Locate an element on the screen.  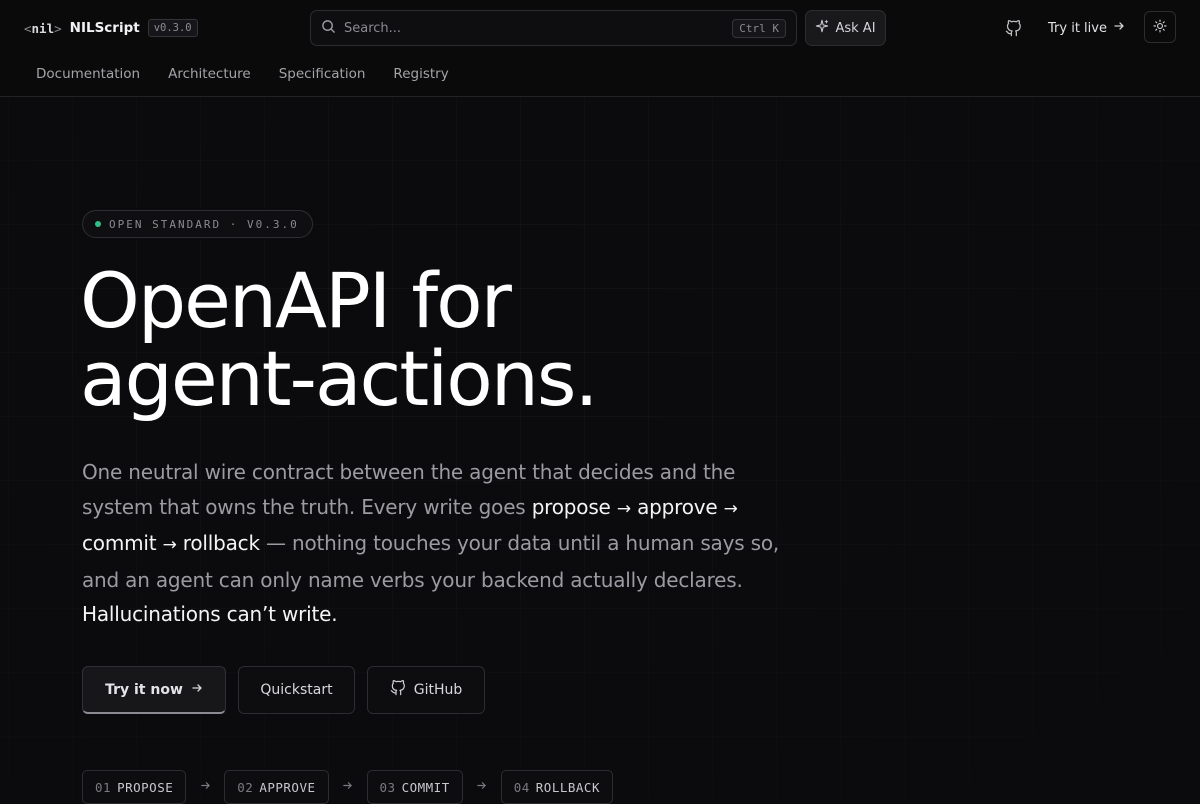
step-label: APPROVE is located at coordinates (287, 787).